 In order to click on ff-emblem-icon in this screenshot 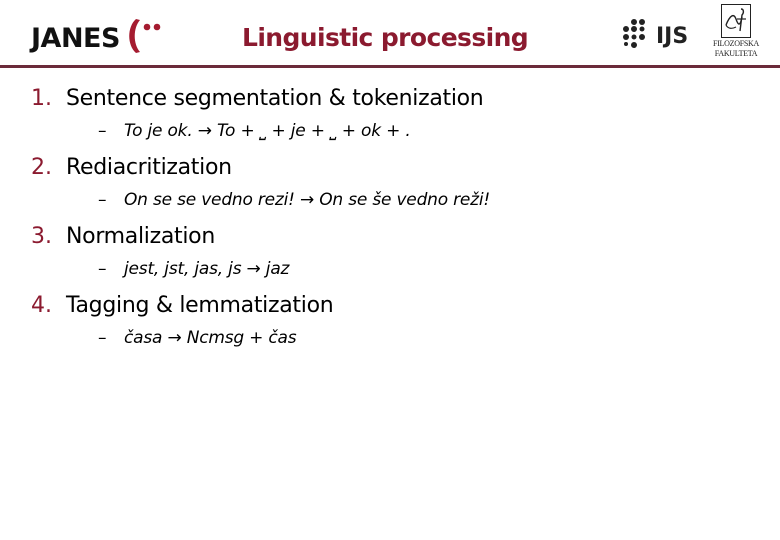, I will do `click(736, 21)`.